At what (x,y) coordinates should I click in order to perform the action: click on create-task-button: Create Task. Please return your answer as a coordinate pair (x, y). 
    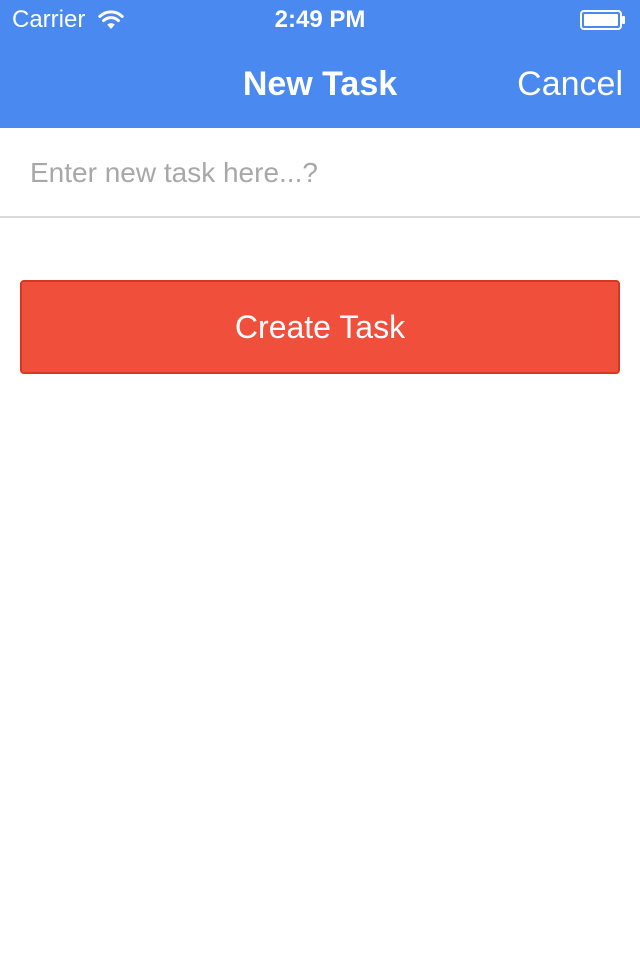
    Looking at the image, I should click on (320, 327).